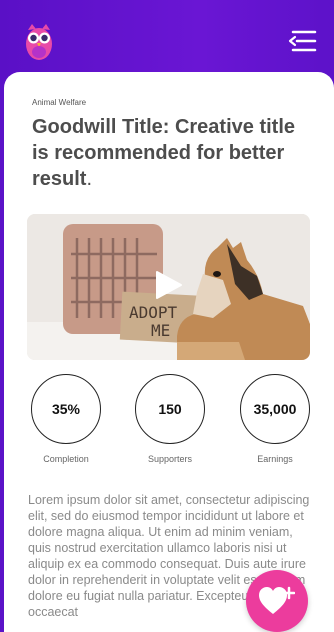 The image size is (334, 632). Describe the element at coordinates (302, 41) in the screenshot. I see `menu-collapse-icon` at that location.